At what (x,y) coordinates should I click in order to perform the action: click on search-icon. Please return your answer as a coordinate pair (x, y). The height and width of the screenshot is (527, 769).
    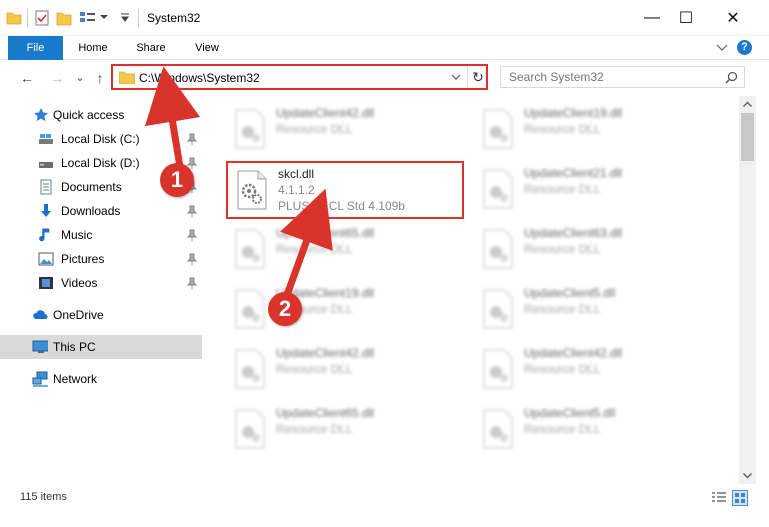
    Looking at the image, I should click on (731, 77).